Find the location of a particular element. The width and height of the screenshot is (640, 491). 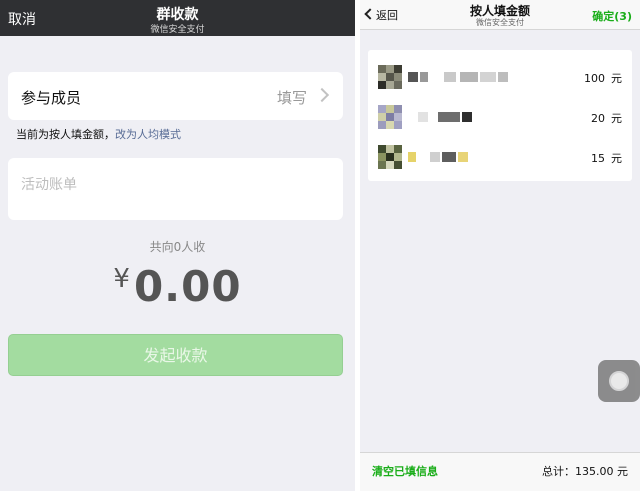

top-nav-bar: 取消 群收款 微信安全支付 is located at coordinates (177, 18).